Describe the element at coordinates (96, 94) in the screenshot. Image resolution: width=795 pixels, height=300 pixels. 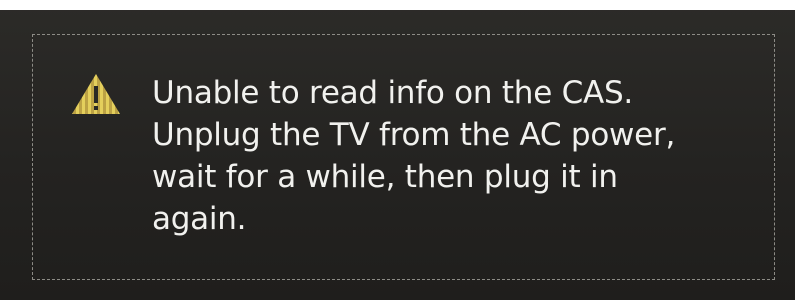
I see `warning-icon` at that location.